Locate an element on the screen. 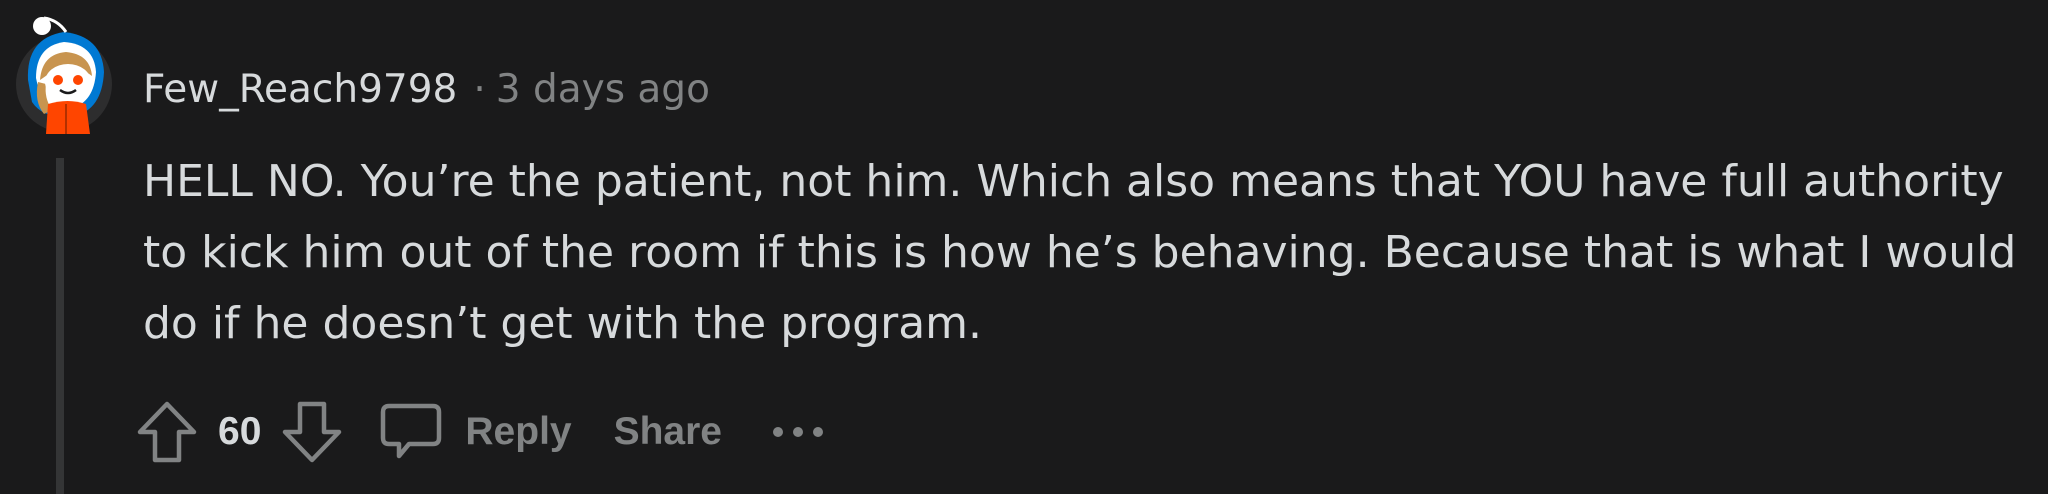 This screenshot has height=494, width=2048. author-username: Few_Reach9798 is located at coordinates (300, 89).